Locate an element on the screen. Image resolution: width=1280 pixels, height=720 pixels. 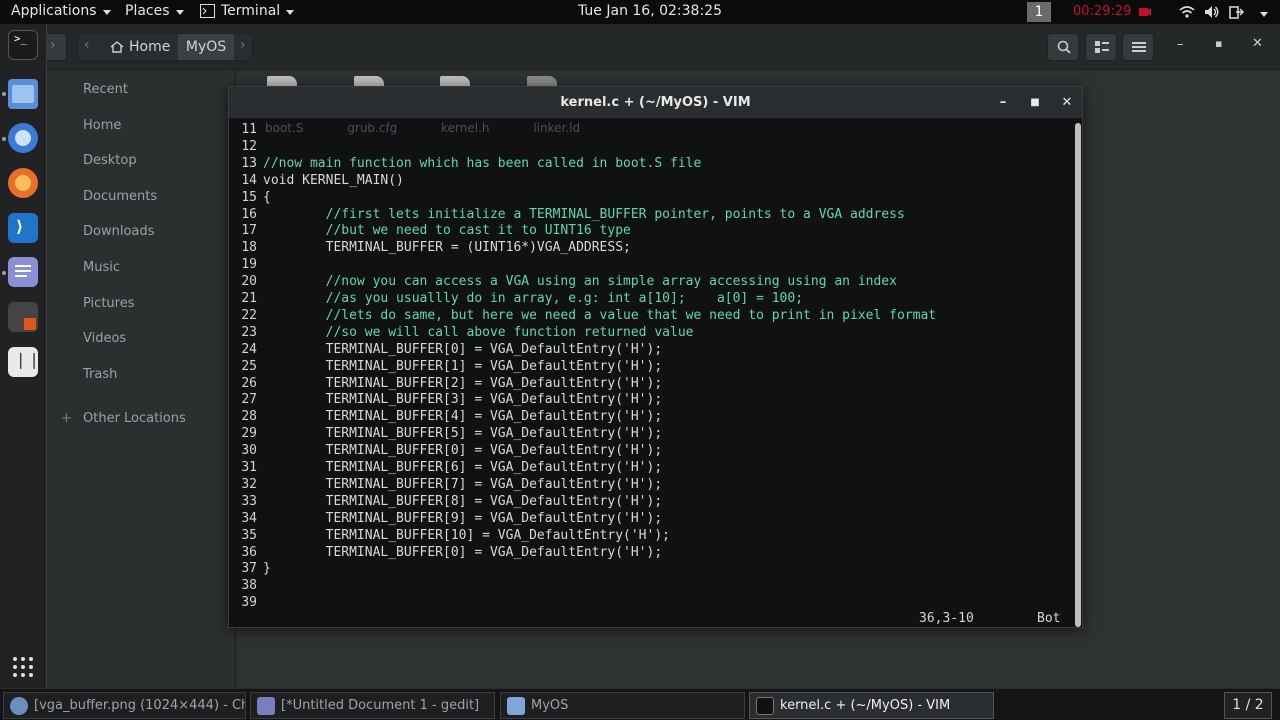
plus-icon: + is located at coordinates (66, 418).